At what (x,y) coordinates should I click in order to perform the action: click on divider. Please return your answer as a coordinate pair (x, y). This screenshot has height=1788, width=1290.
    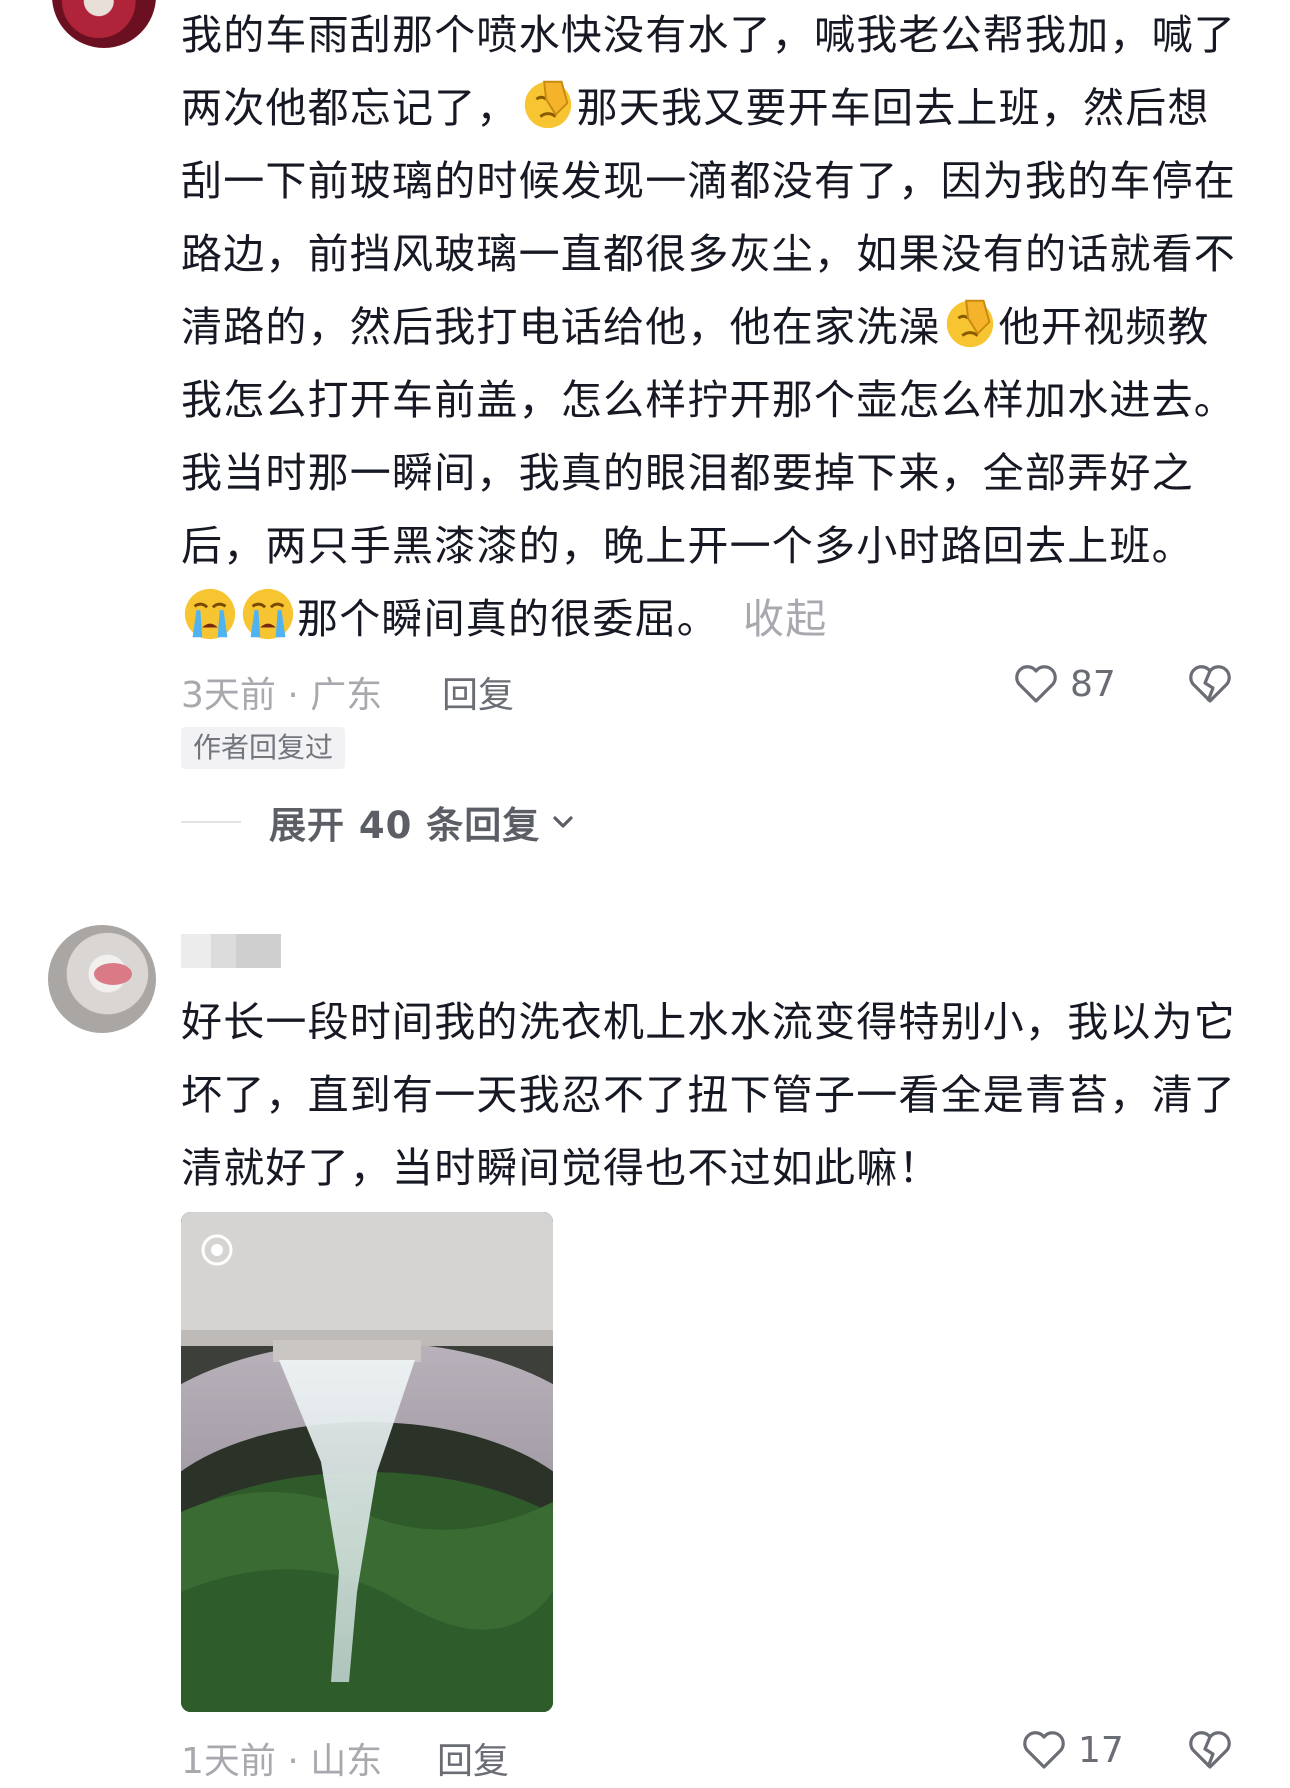
    Looking at the image, I should click on (211, 822).